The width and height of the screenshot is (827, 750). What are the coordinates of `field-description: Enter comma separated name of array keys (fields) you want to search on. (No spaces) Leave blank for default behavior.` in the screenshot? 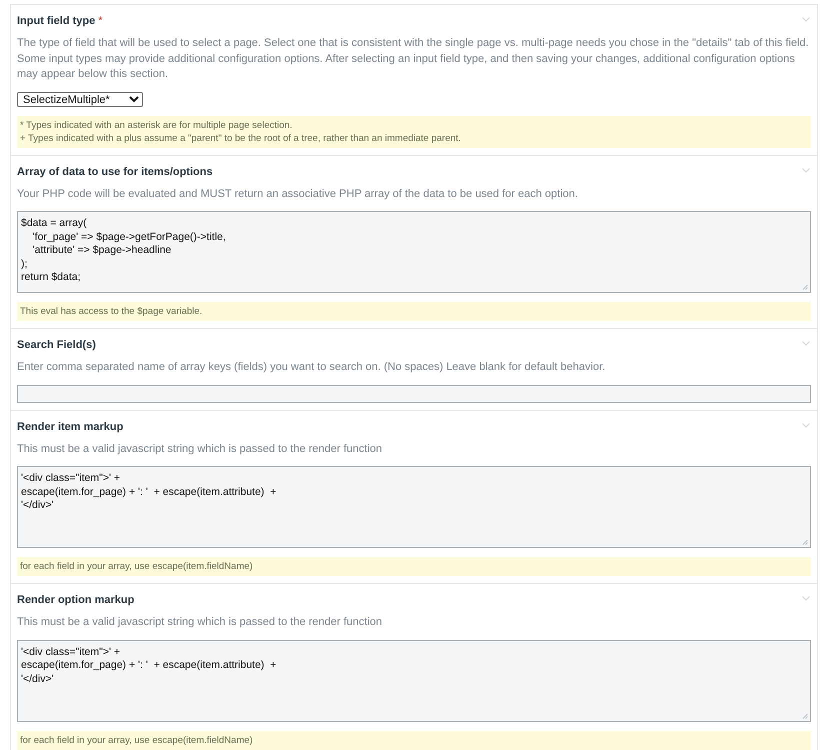 It's located at (311, 367).